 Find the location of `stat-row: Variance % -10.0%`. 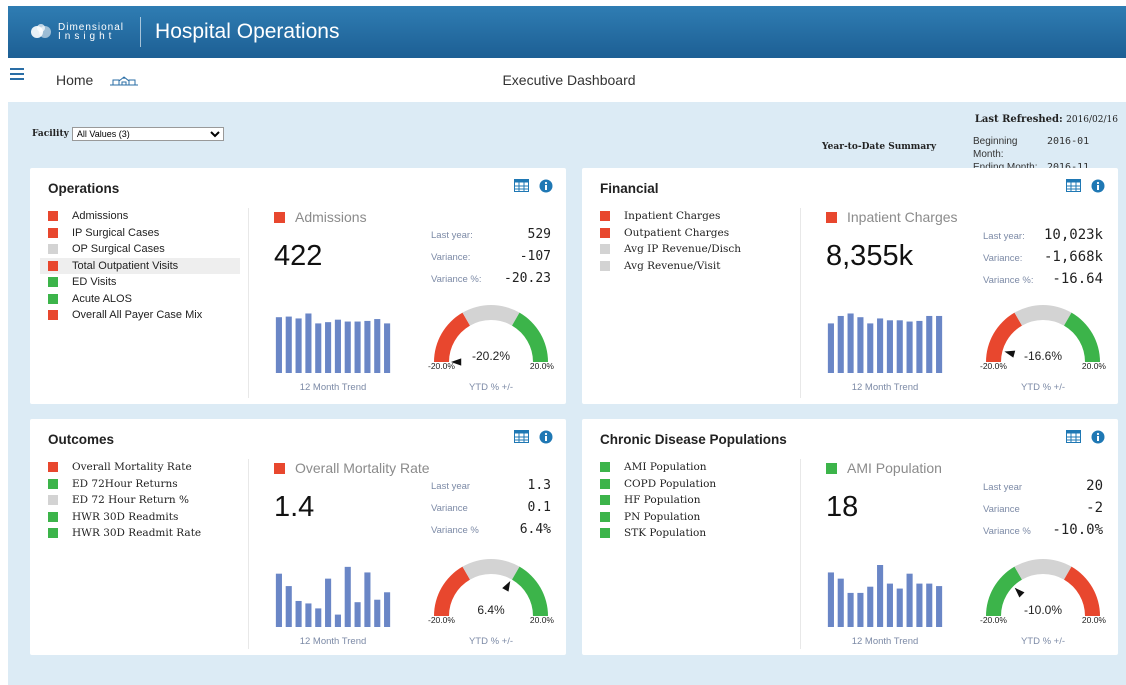

stat-row: Variance % -10.0% is located at coordinates (1043, 533).